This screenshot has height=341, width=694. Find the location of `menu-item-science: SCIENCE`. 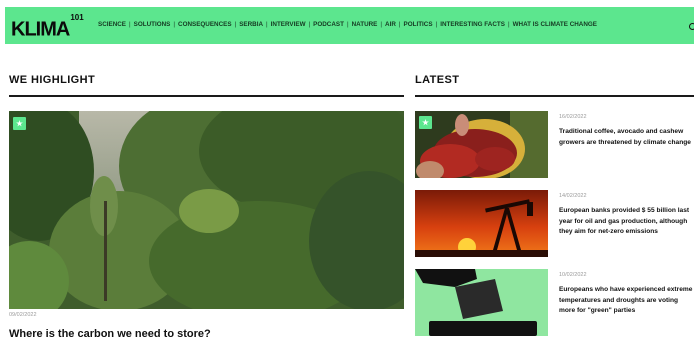

menu-item-science: SCIENCE is located at coordinates (112, 24).